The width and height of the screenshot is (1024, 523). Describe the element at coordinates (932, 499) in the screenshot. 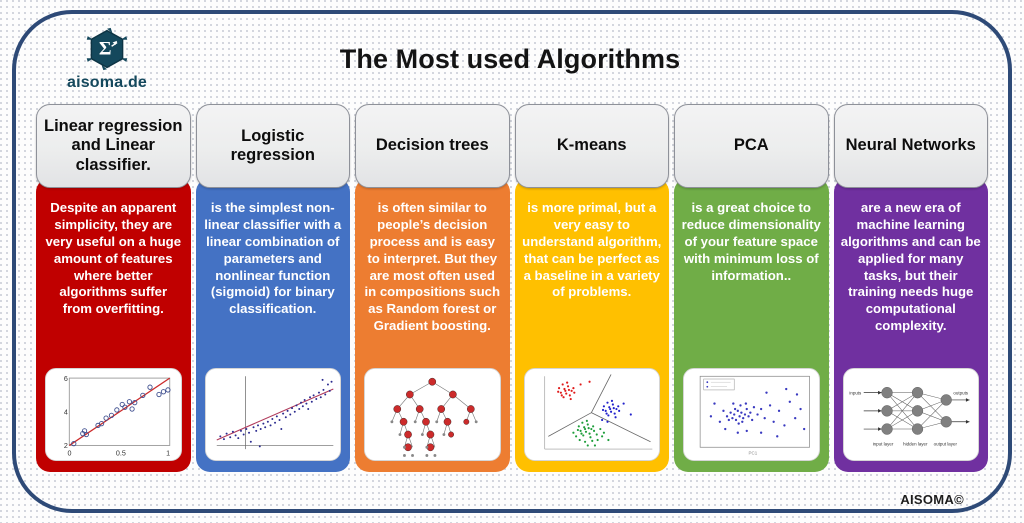

I see `copyright-label: AISOMA©` at that location.